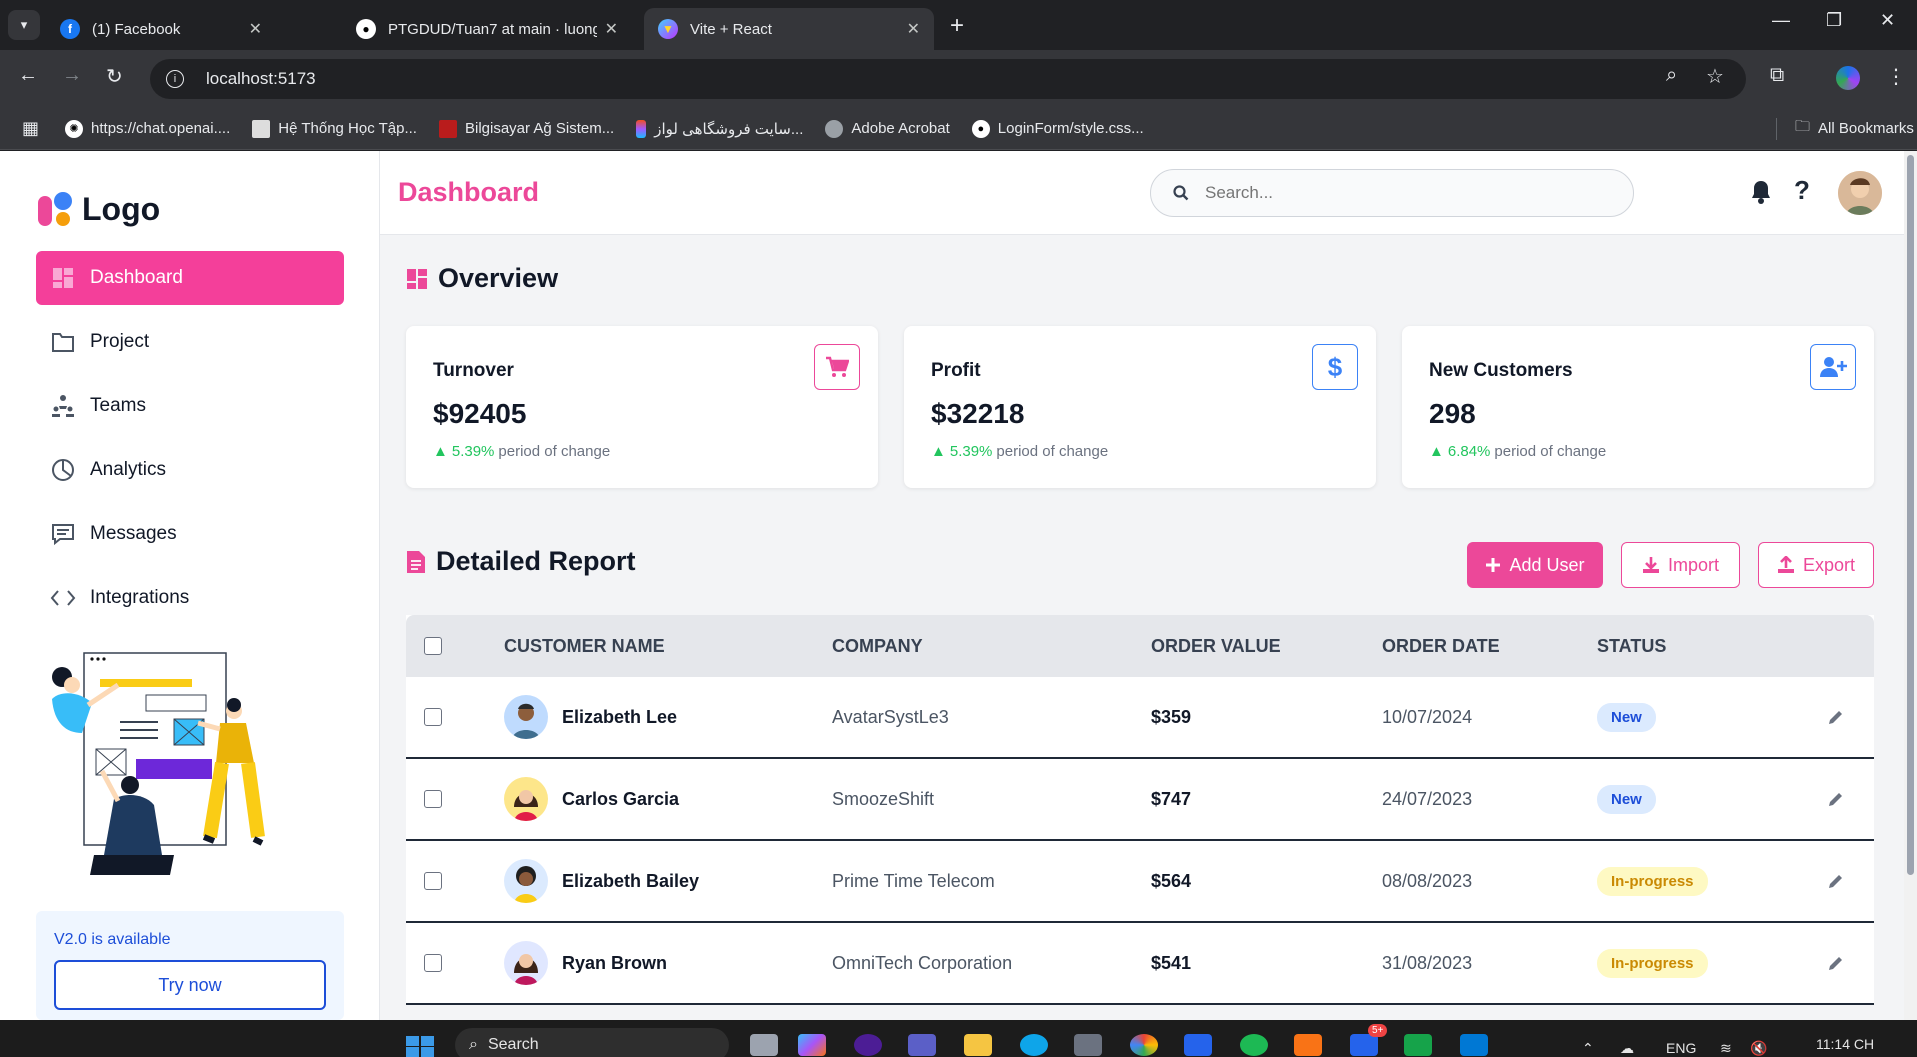 This screenshot has width=1917, height=1057. Describe the element at coordinates (1860, 193) in the screenshot. I see `user-avatar` at that location.